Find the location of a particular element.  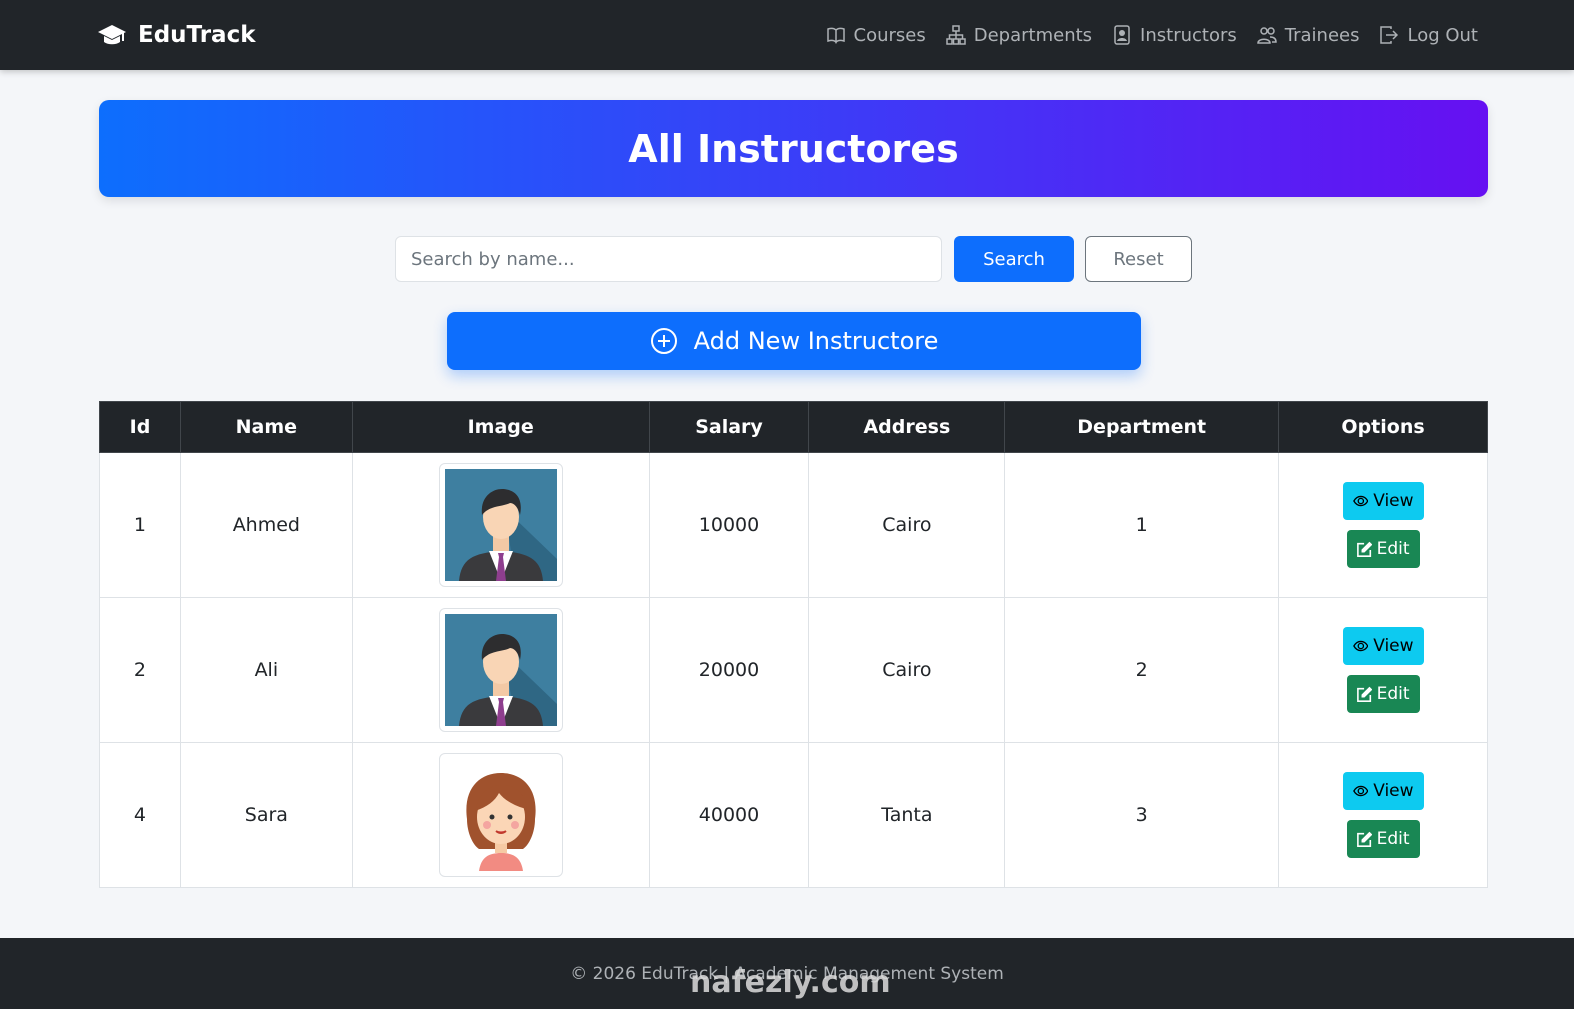

table-row: 2 Ali 20000 Cairo 2 View Edit is located at coordinates (793, 670).